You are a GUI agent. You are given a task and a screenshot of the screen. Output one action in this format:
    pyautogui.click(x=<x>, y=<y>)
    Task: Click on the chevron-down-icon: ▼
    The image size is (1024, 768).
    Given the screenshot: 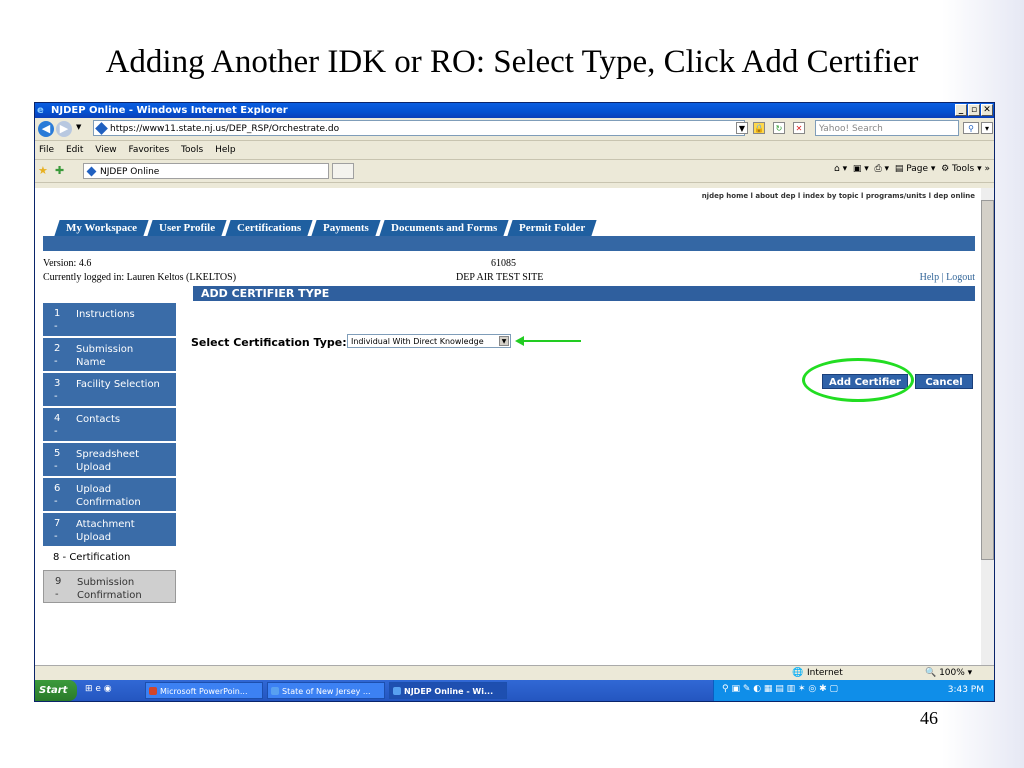 What is the action you would take?
    pyautogui.click(x=504, y=341)
    